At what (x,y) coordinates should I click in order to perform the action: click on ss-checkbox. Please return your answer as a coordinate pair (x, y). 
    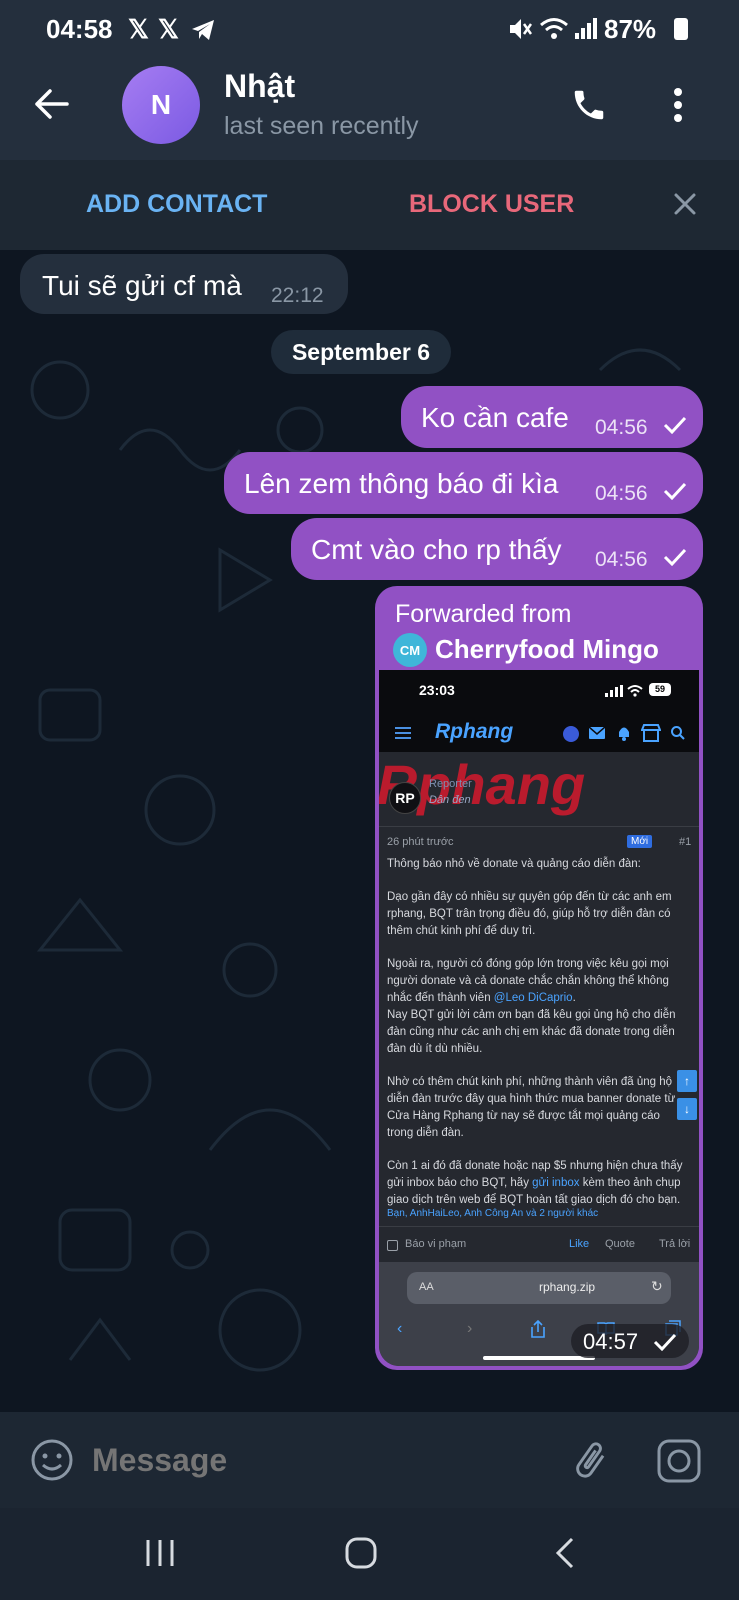
    Looking at the image, I should click on (392, 1245).